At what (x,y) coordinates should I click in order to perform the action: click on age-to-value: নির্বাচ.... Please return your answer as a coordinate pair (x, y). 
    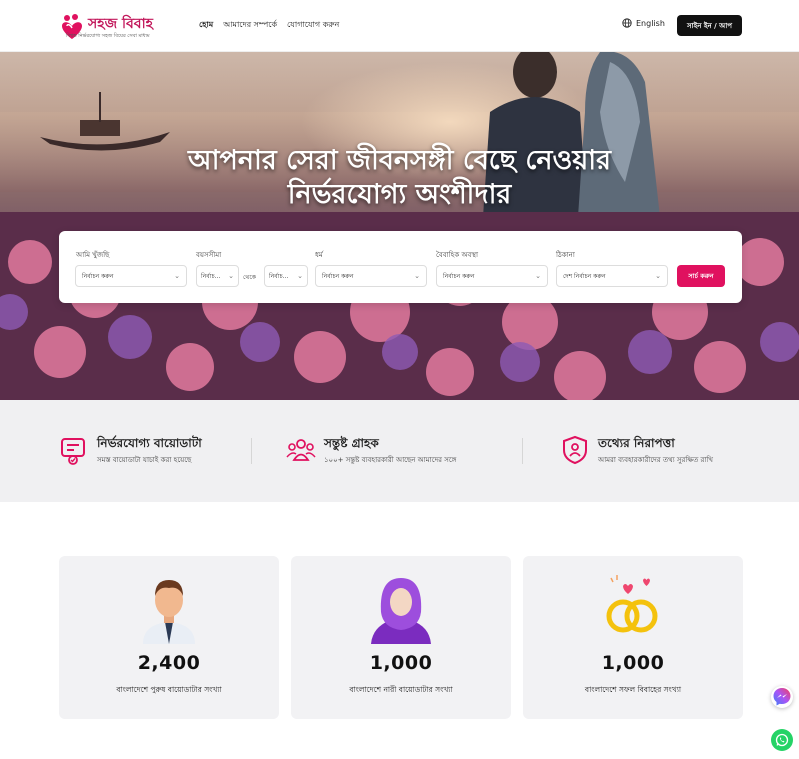
    Looking at the image, I should click on (279, 276).